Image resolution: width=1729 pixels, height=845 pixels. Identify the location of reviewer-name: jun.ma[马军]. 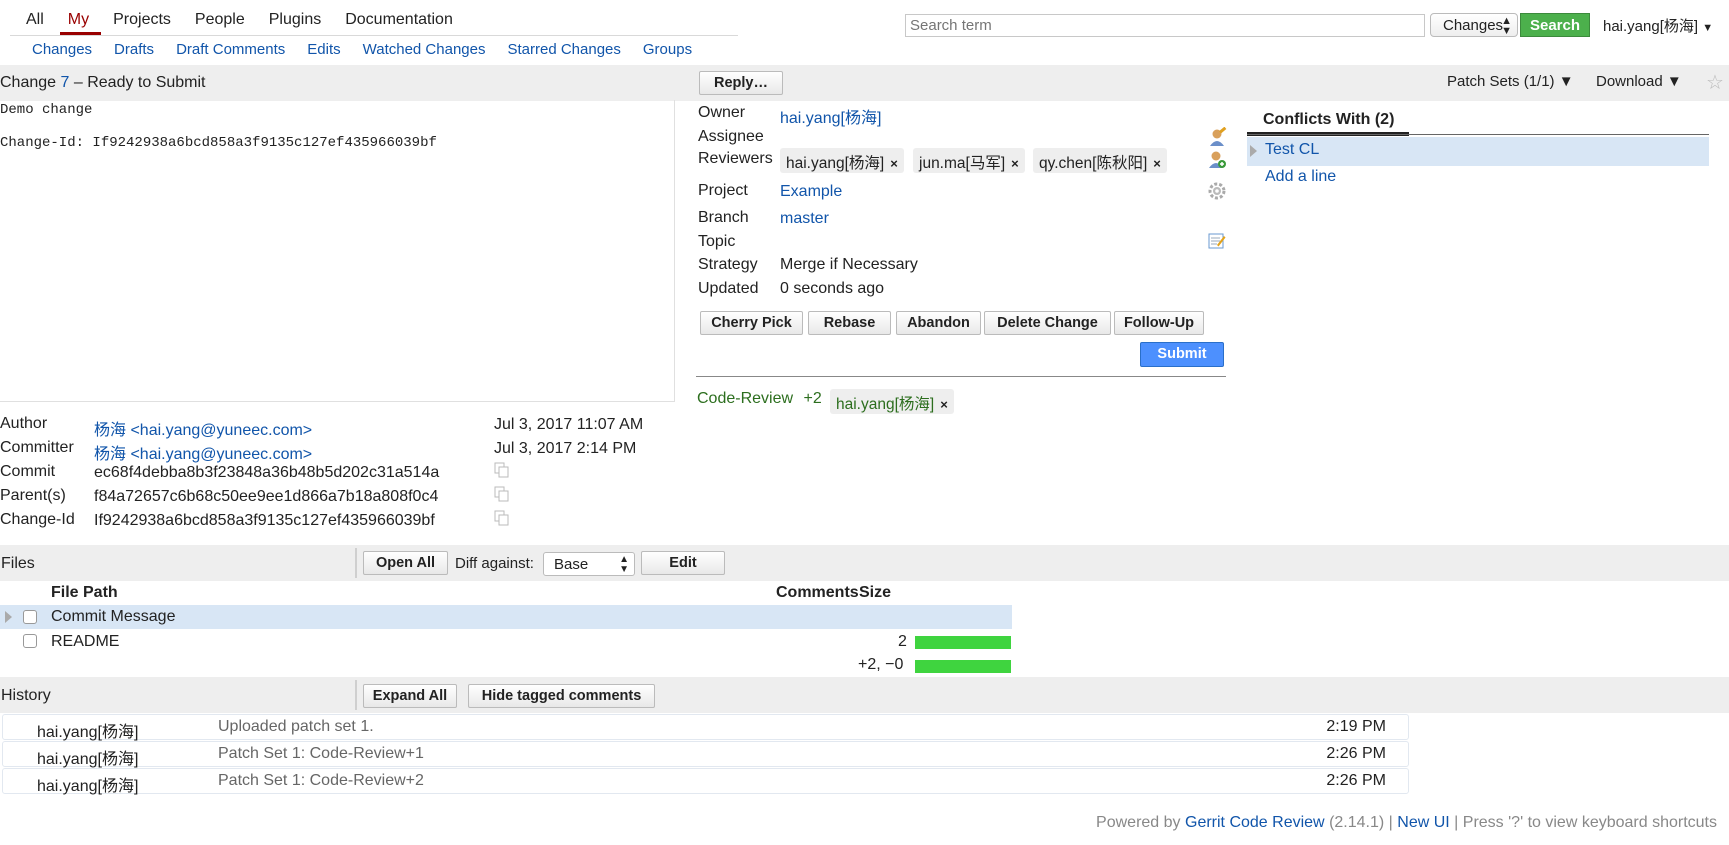
(962, 163).